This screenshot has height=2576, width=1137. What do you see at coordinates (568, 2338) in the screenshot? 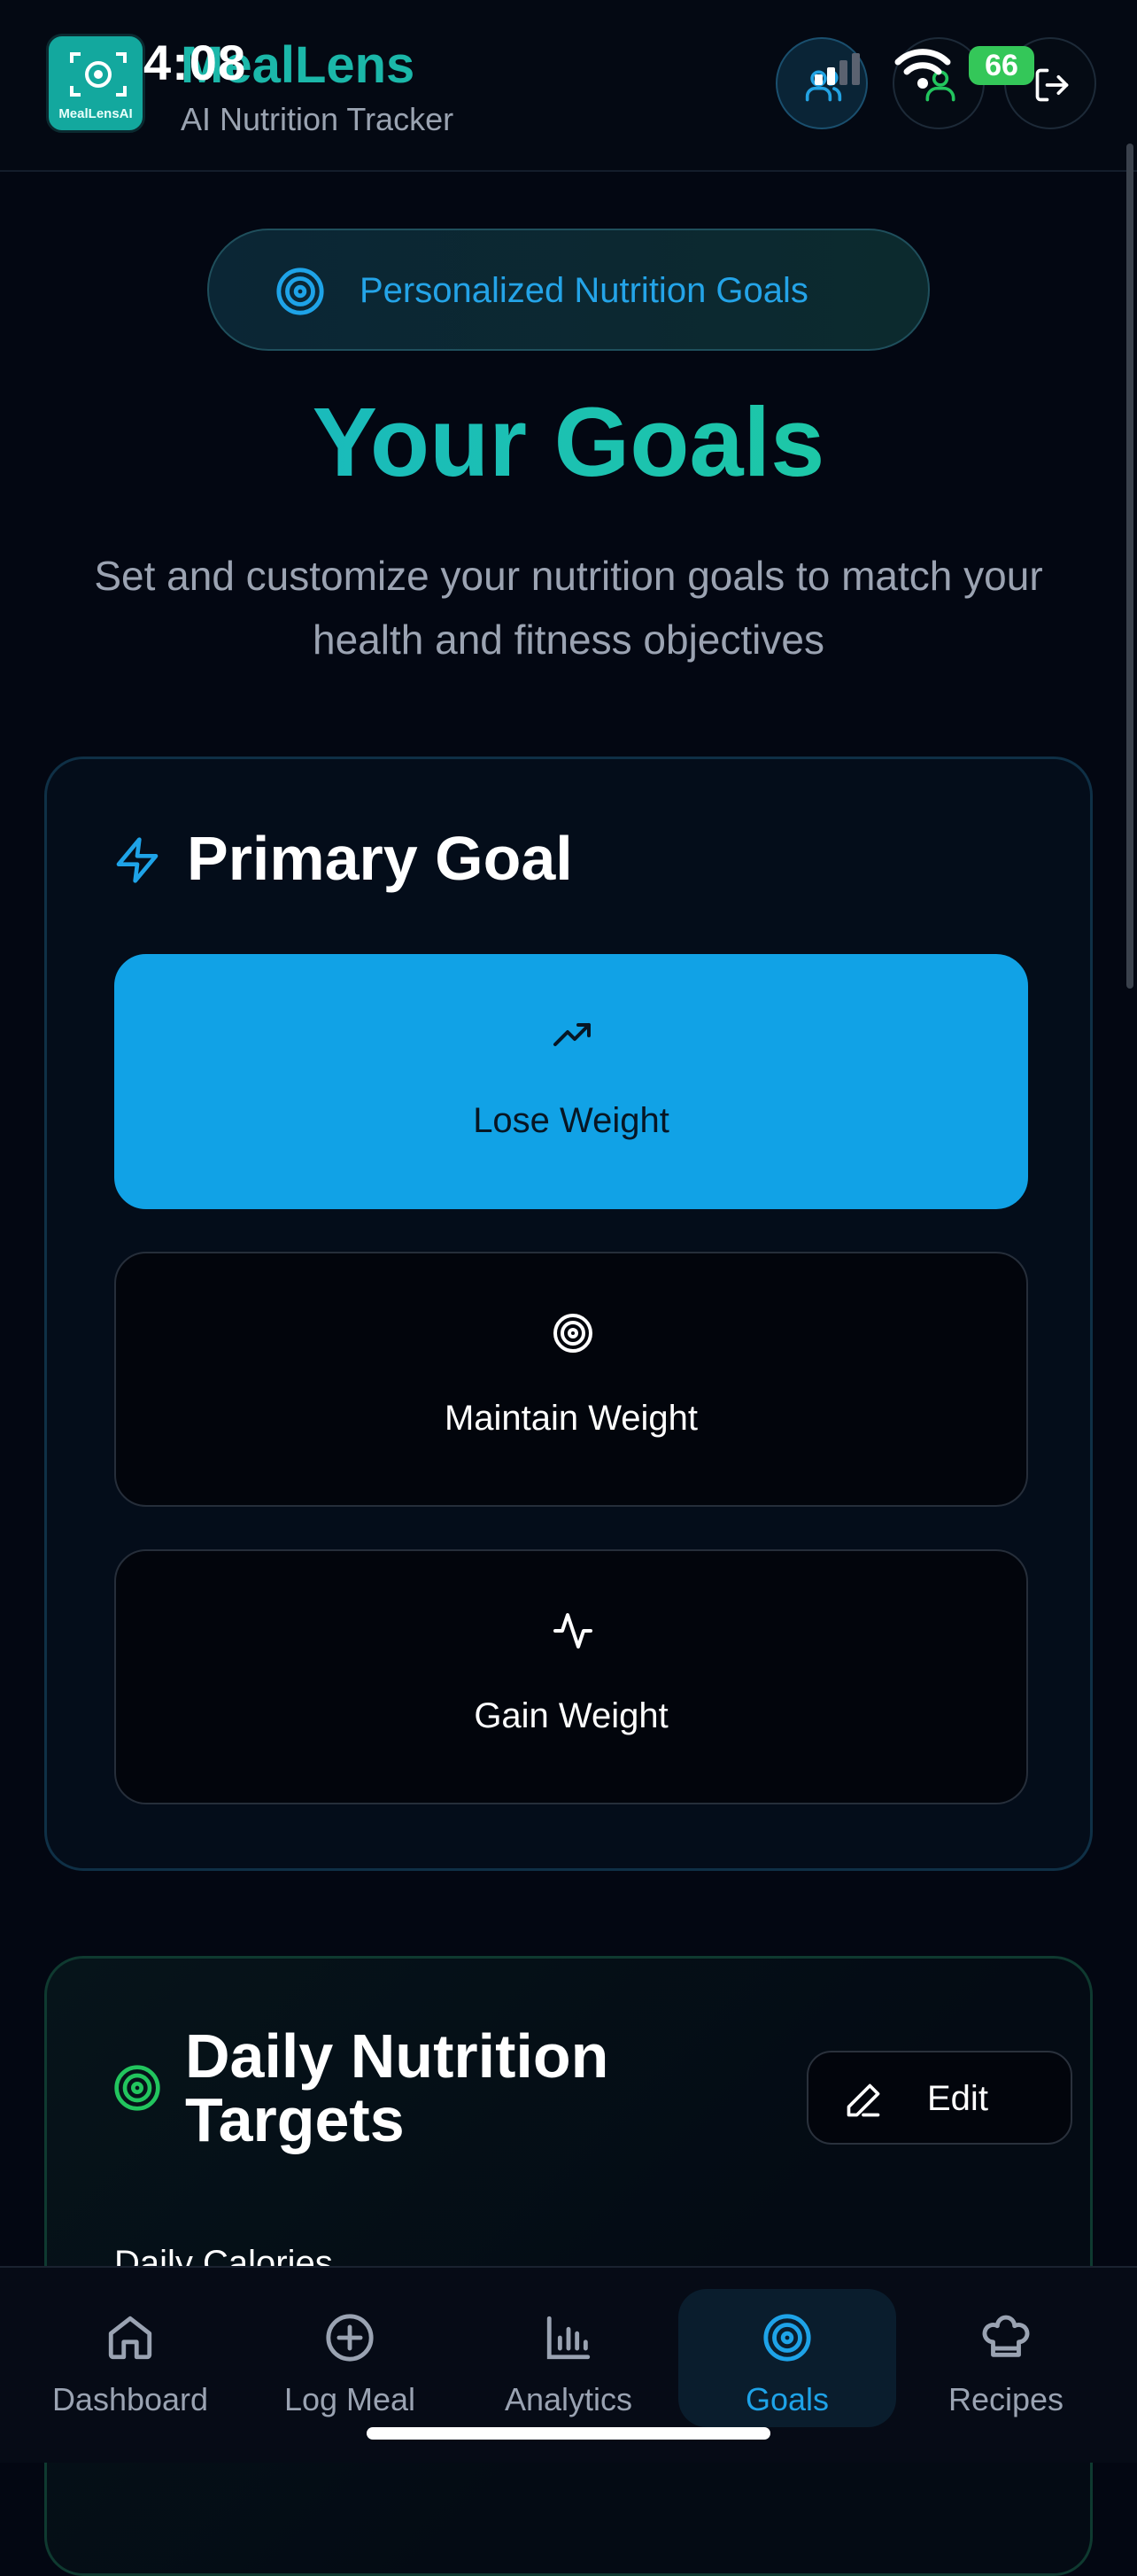
I see `bar-chart-icon` at bounding box center [568, 2338].